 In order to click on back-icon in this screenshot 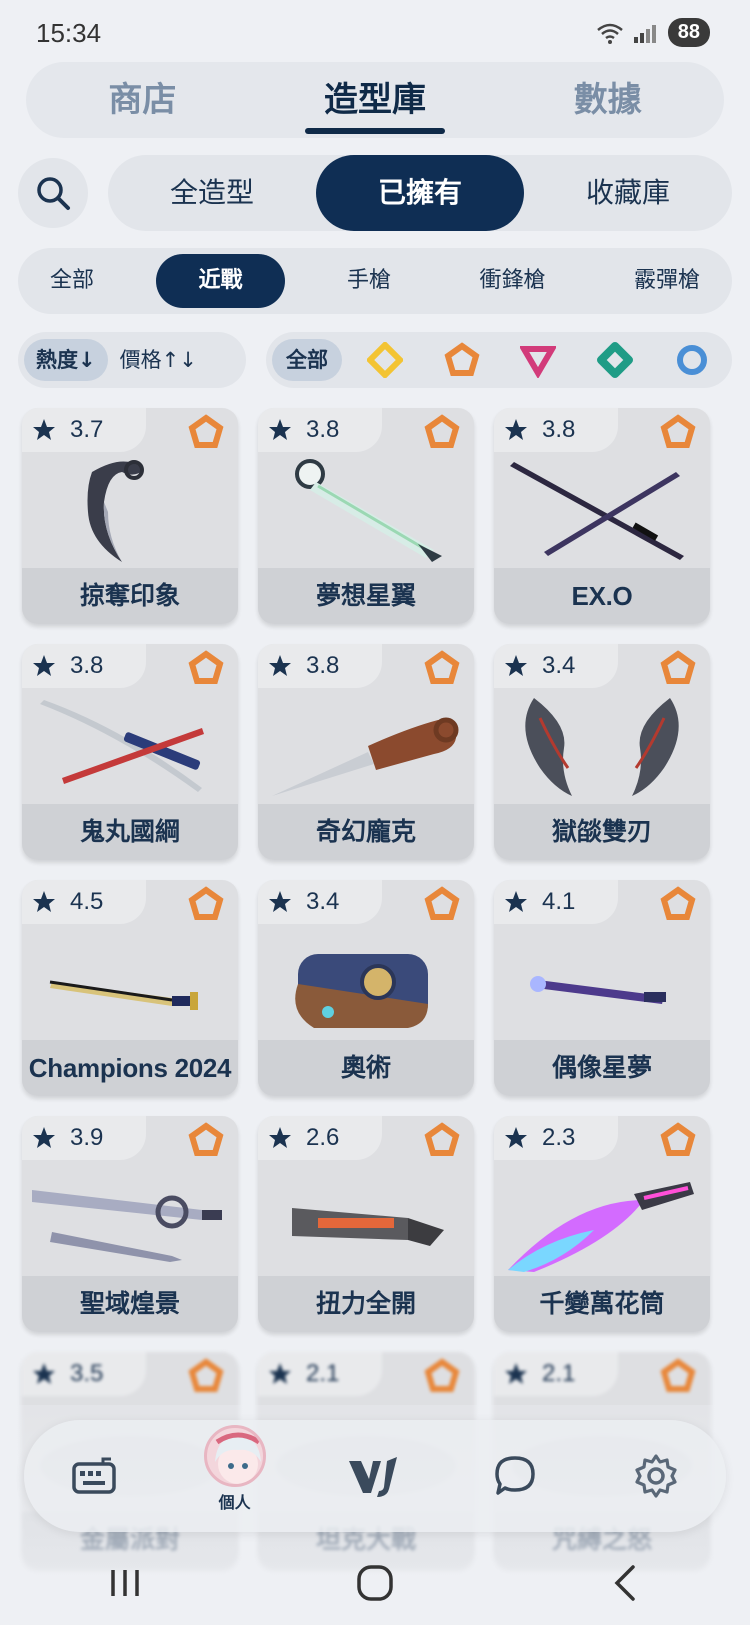, I will do `click(624, 1582)`.